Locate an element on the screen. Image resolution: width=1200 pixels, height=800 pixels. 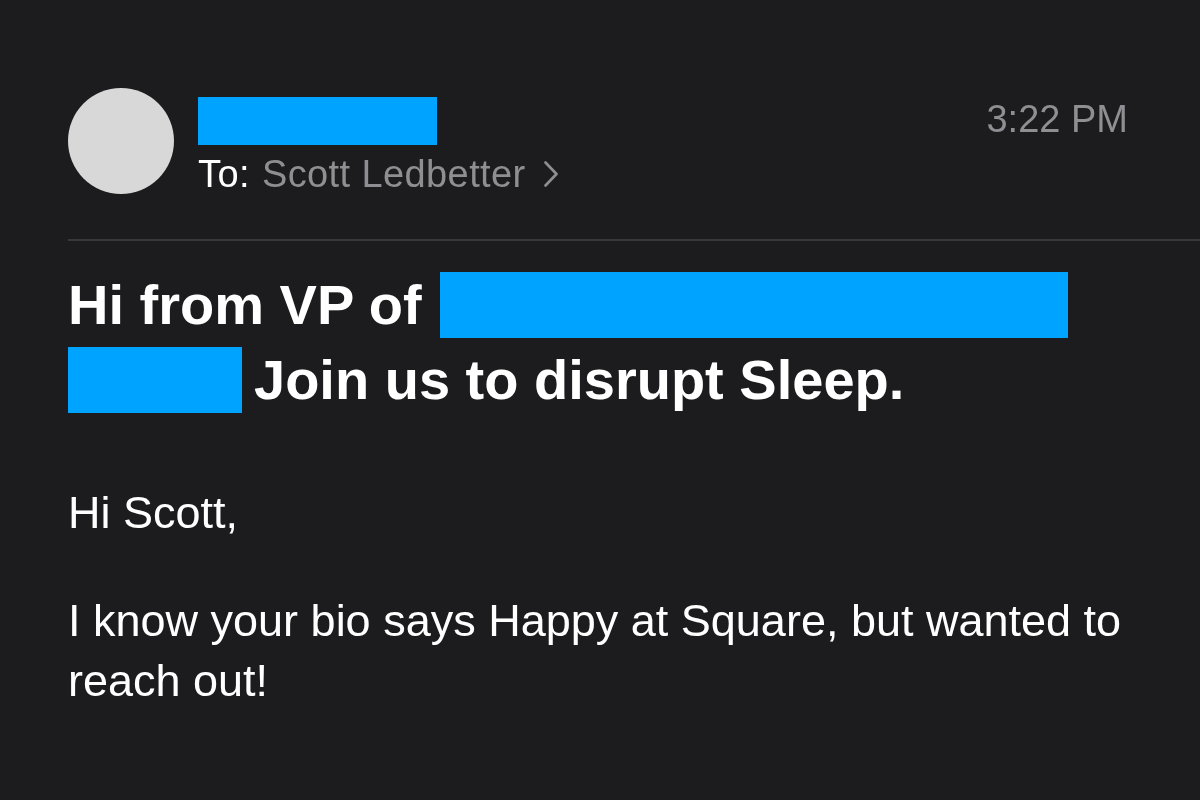
chevron-right-icon is located at coordinates (550, 174).